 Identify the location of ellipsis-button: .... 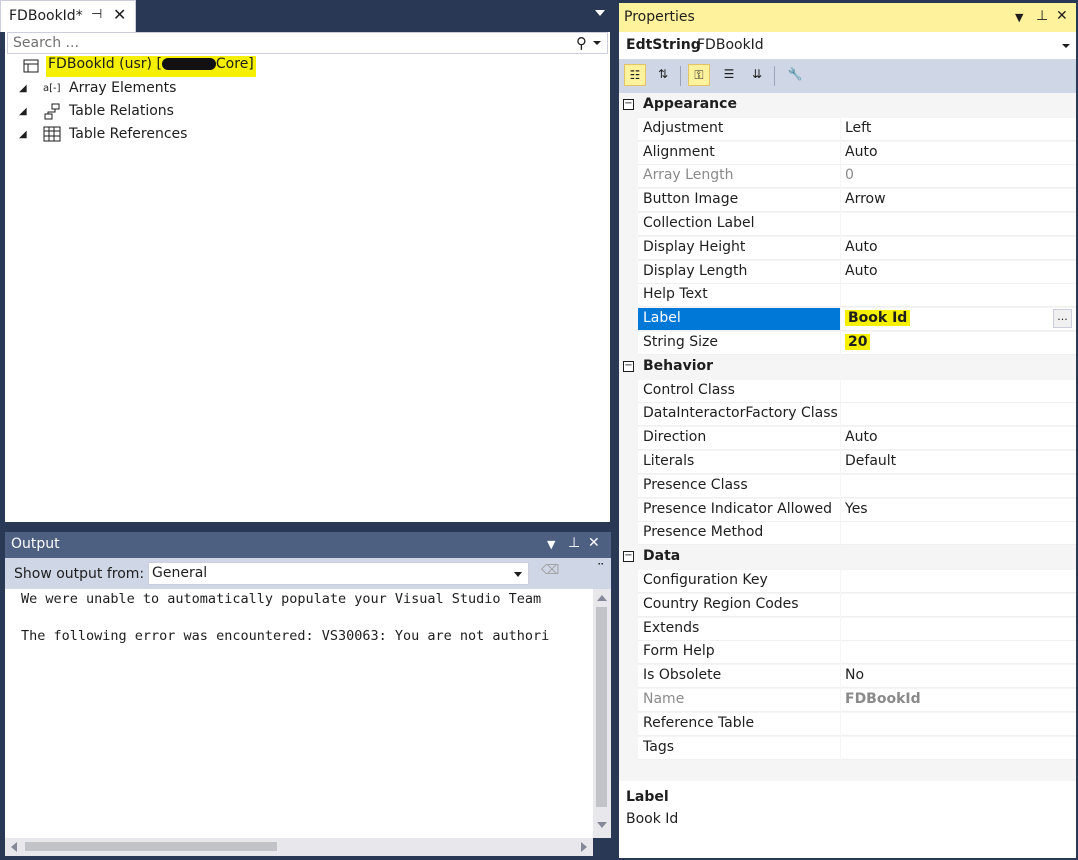
(1062, 319).